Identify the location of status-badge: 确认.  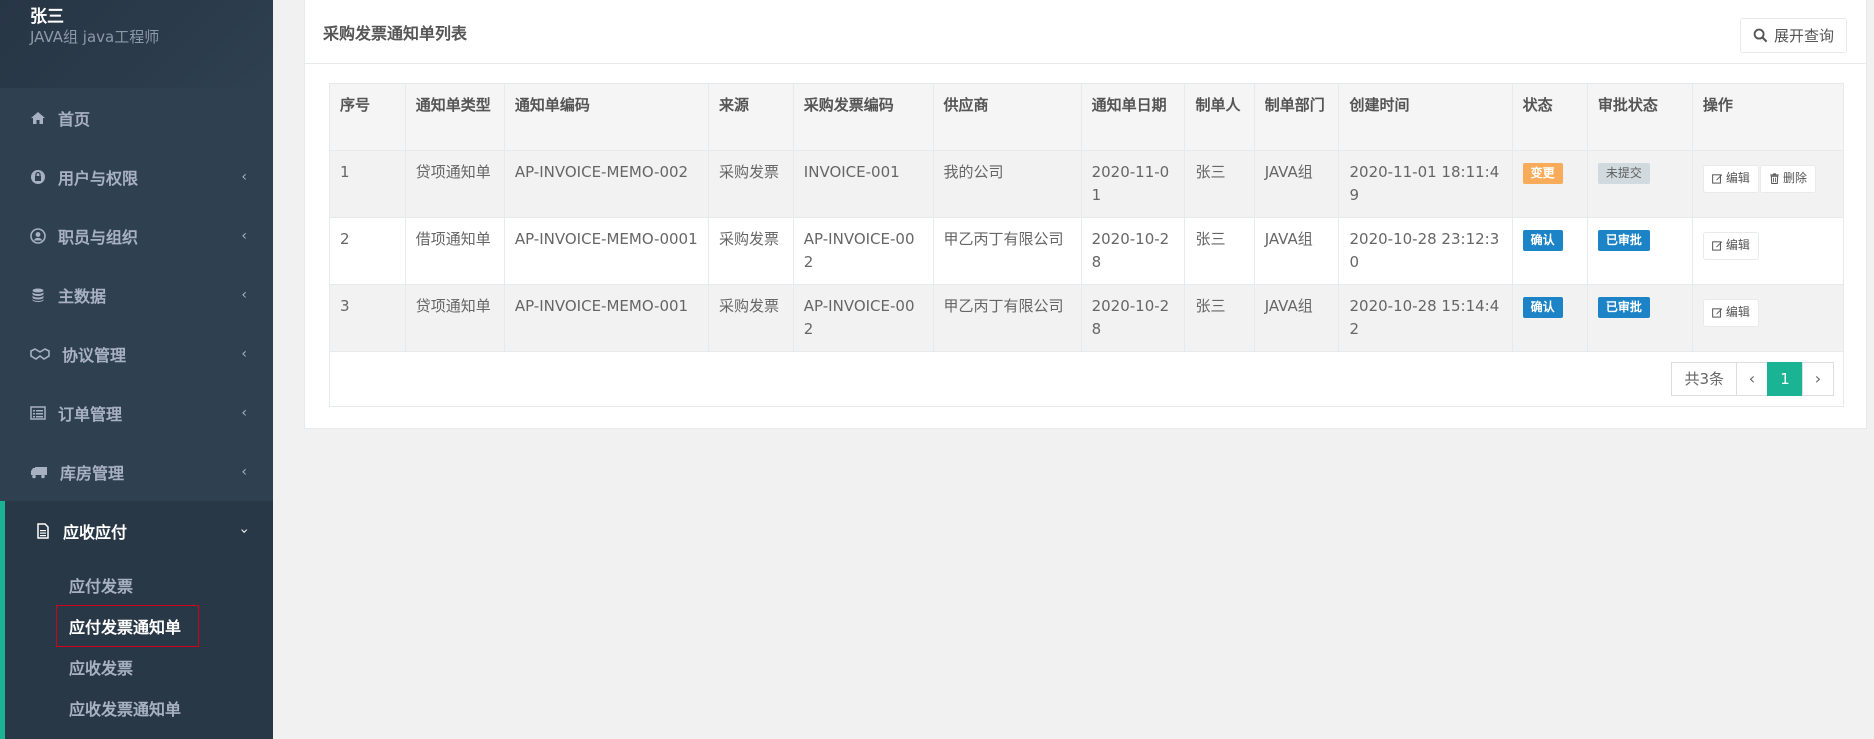
(1542, 240).